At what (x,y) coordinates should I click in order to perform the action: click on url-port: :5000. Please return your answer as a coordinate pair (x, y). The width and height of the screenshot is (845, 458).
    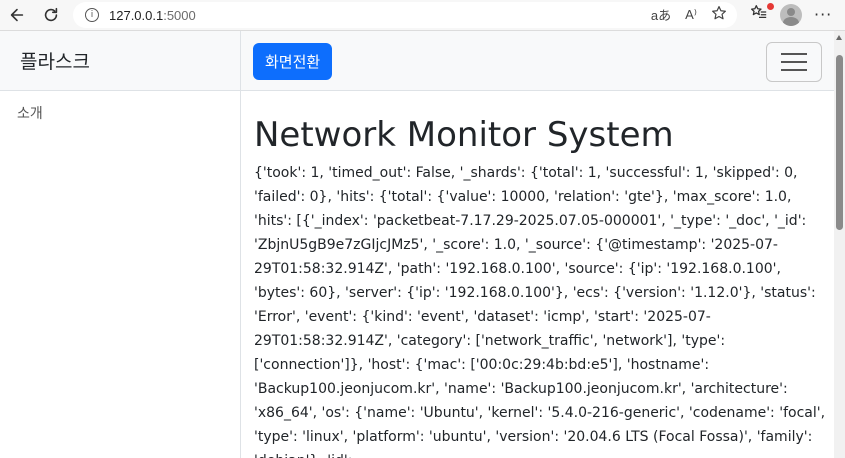
    Looking at the image, I should click on (179, 15).